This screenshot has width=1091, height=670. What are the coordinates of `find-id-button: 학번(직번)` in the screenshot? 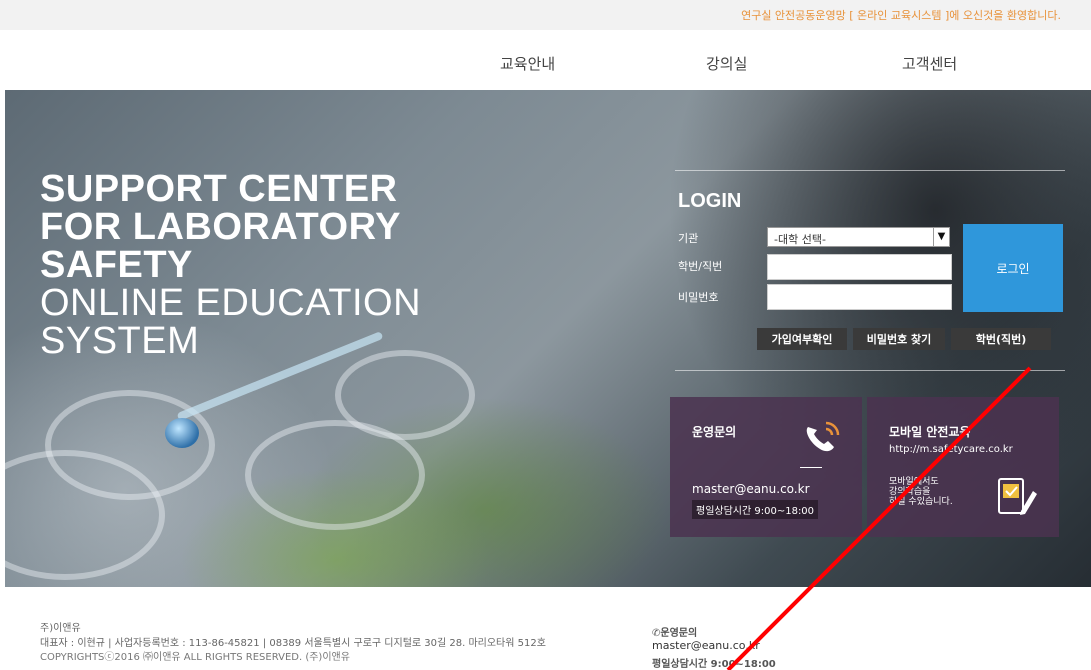 It's located at (1001, 339).